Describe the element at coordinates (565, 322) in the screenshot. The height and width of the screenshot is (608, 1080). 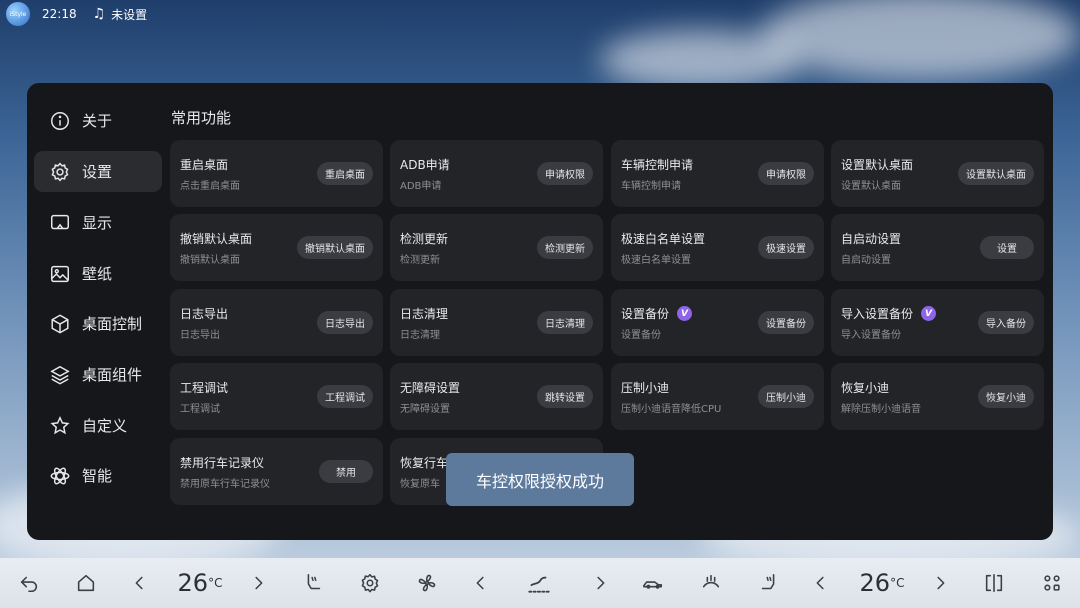
I see `log-cleanup-button: 日志清理` at that location.